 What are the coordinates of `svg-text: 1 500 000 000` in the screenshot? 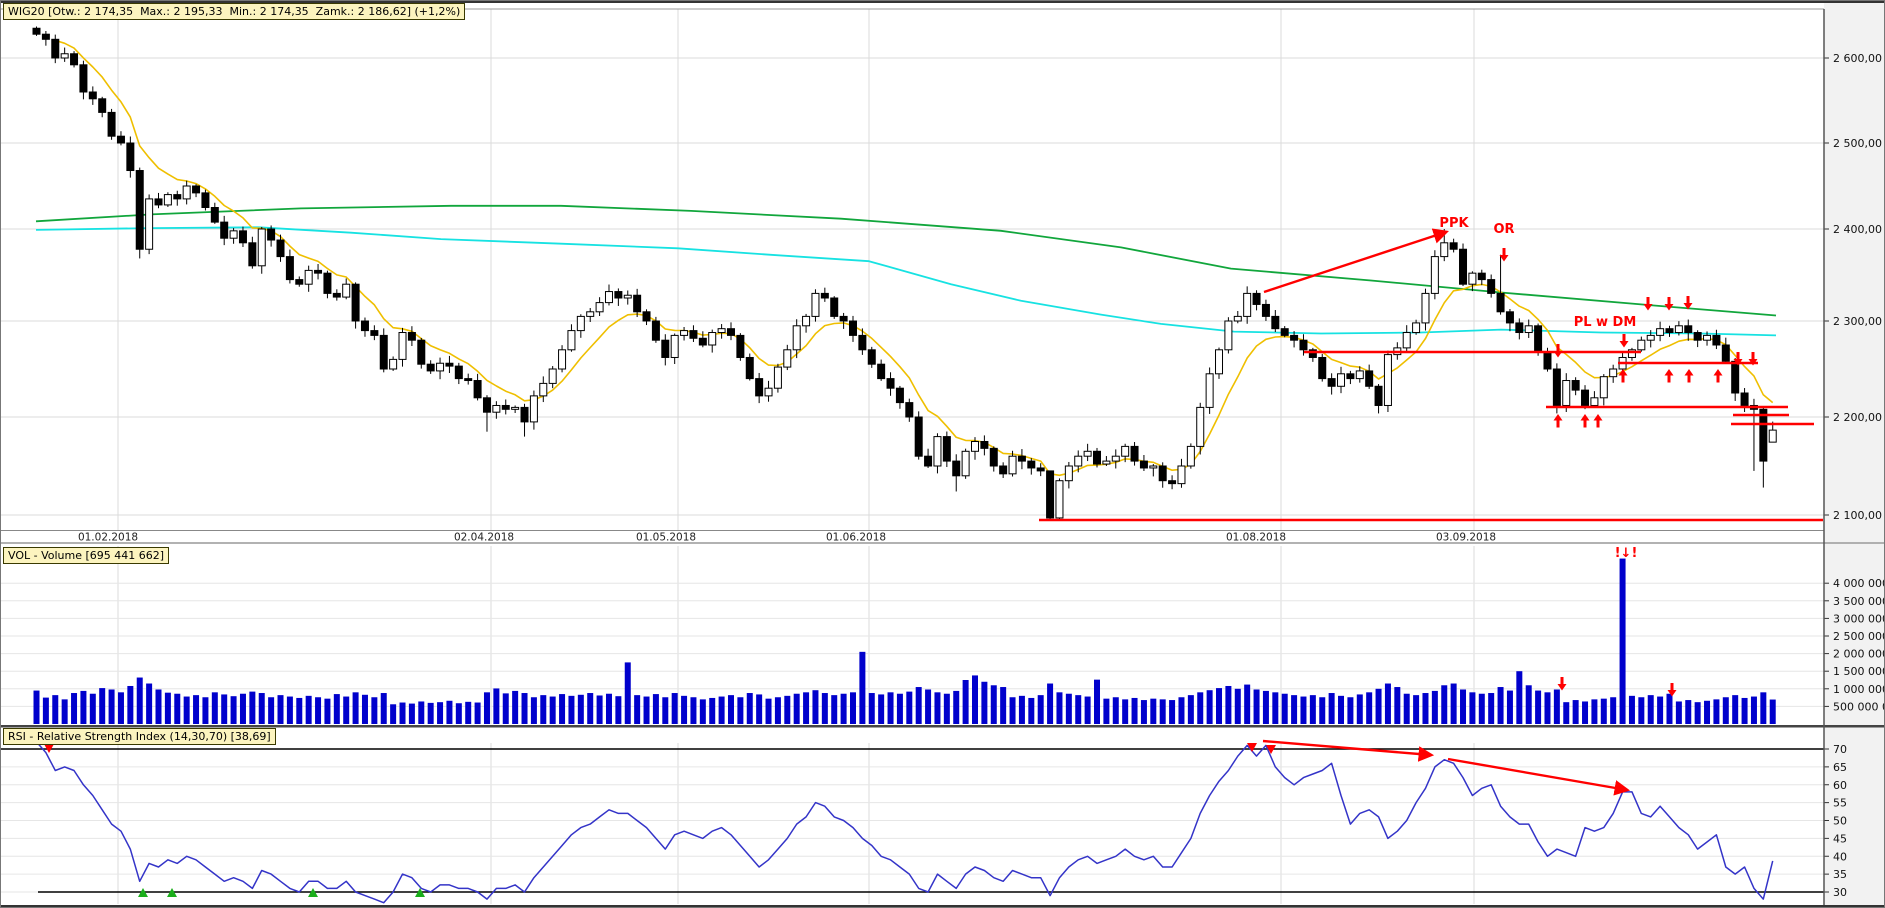 It's located at (1859, 671).